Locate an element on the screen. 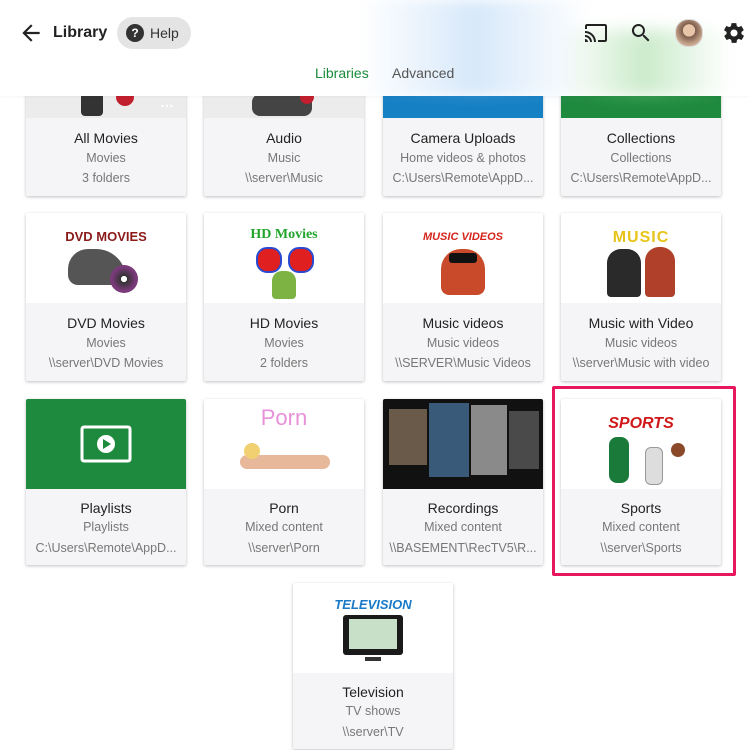 The image size is (749, 750). library-name: Camera Uploads is located at coordinates (463, 138).